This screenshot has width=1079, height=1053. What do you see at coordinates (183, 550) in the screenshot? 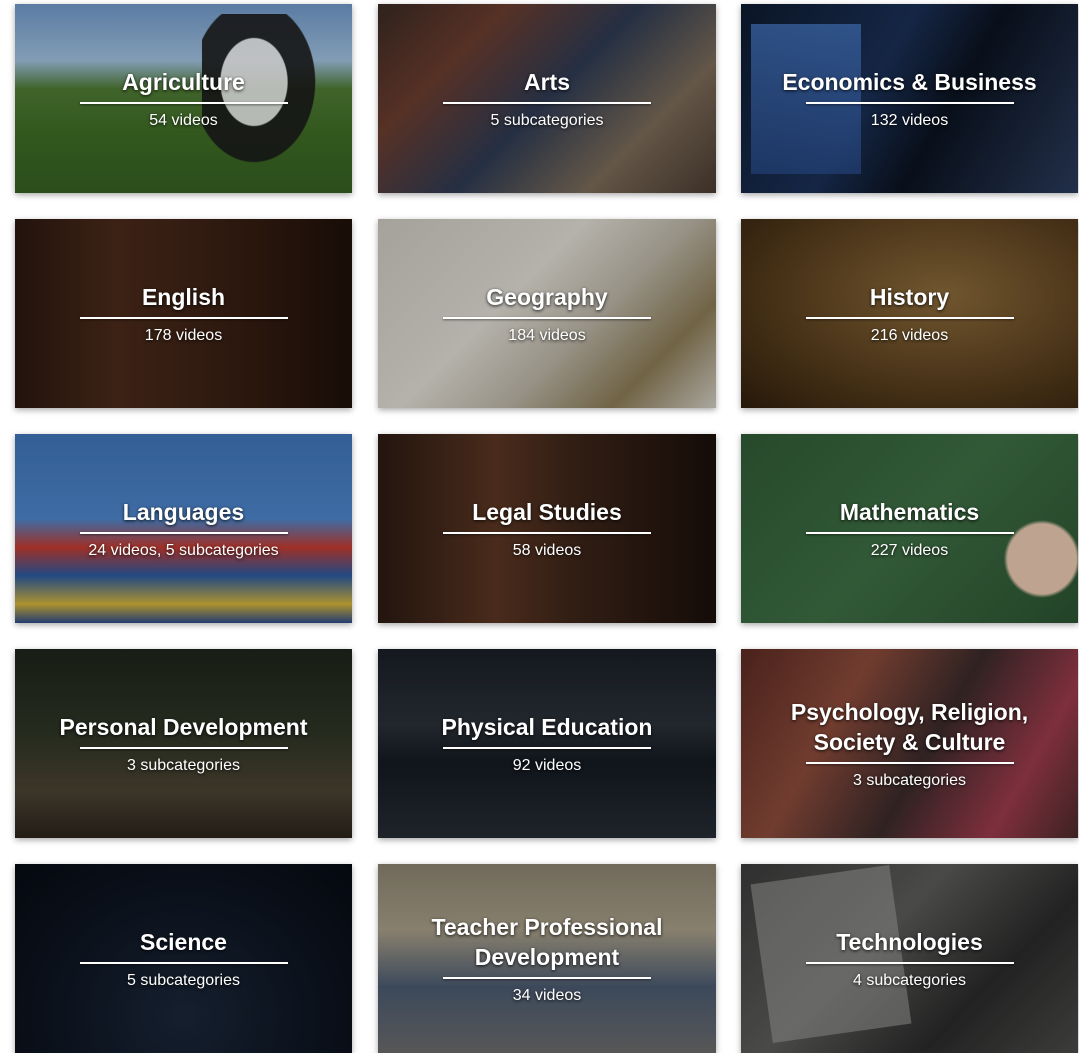
I see `tile-count: 24 videos, 5 subcategories` at bounding box center [183, 550].